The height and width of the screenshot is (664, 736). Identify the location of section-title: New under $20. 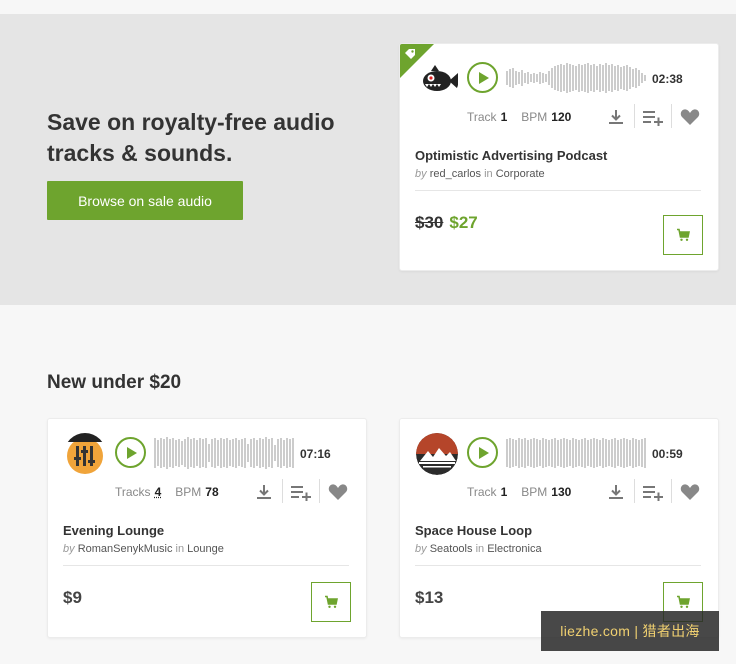
(114, 382).